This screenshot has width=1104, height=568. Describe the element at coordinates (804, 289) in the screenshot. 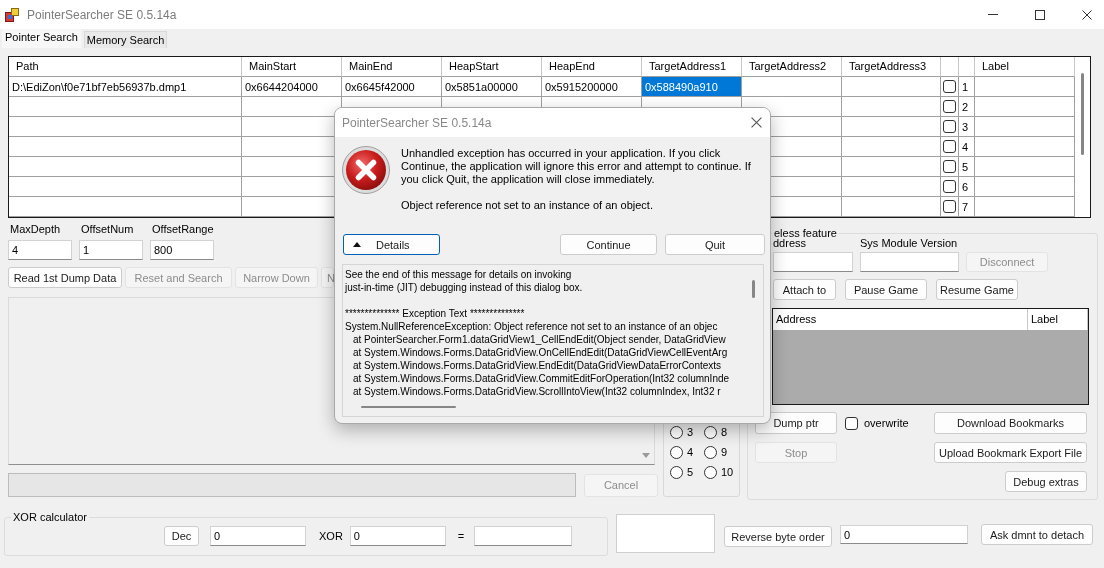

I see `button: Attach to` at that location.